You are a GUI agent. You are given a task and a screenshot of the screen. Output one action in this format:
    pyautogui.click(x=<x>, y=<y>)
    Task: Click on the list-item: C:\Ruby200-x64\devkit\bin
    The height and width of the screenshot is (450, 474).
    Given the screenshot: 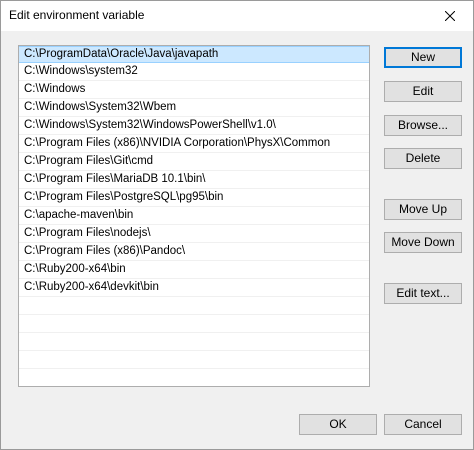 What is the action you would take?
    pyautogui.click(x=194, y=288)
    